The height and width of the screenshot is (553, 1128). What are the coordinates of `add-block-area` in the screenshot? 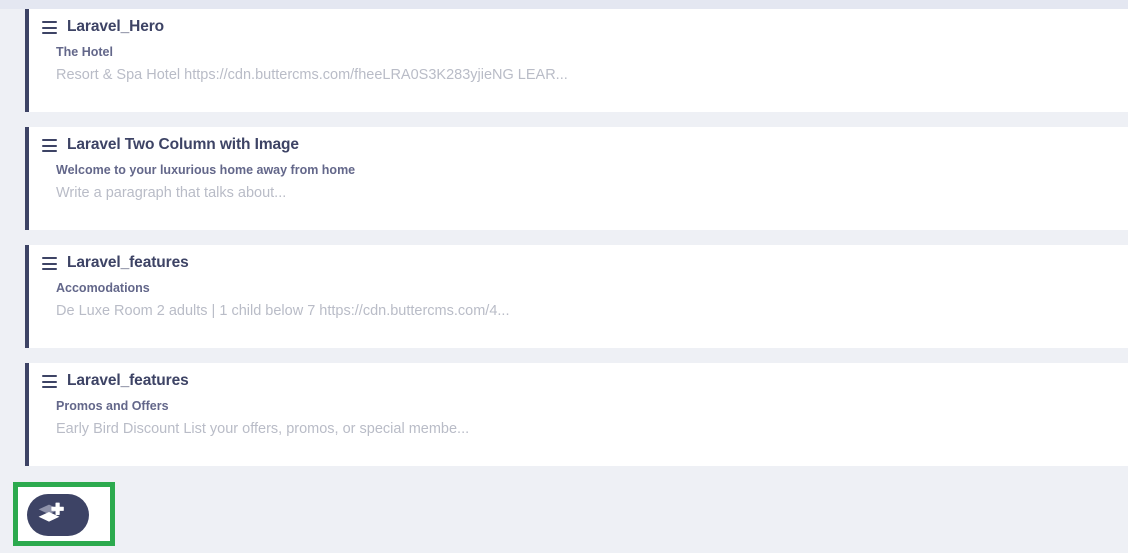 It's located at (564, 515).